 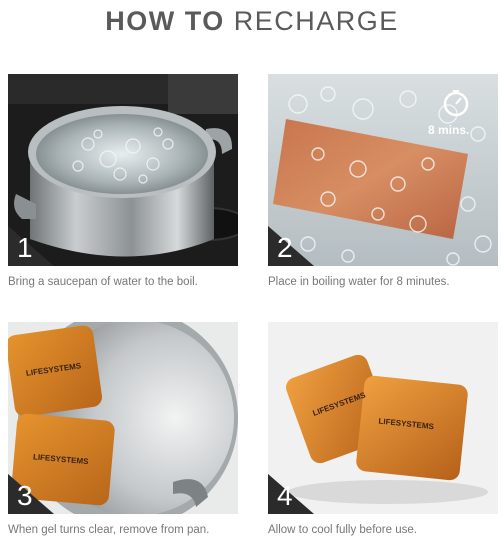 I want to click on step-2-number-badge: 2, so click(x=291, y=246).